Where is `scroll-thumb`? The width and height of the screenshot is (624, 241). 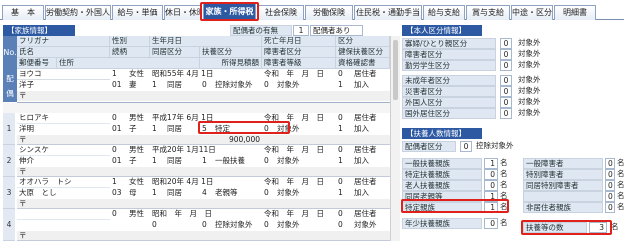
scroll-thumb is located at coordinates (395, 70).